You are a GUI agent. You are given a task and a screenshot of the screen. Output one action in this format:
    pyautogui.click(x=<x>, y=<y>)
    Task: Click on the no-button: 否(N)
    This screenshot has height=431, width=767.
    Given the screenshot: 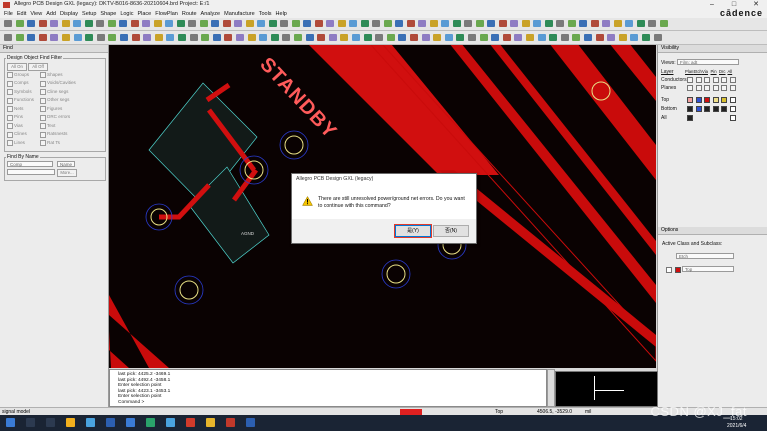 What is the action you would take?
    pyautogui.click(x=451, y=231)
    